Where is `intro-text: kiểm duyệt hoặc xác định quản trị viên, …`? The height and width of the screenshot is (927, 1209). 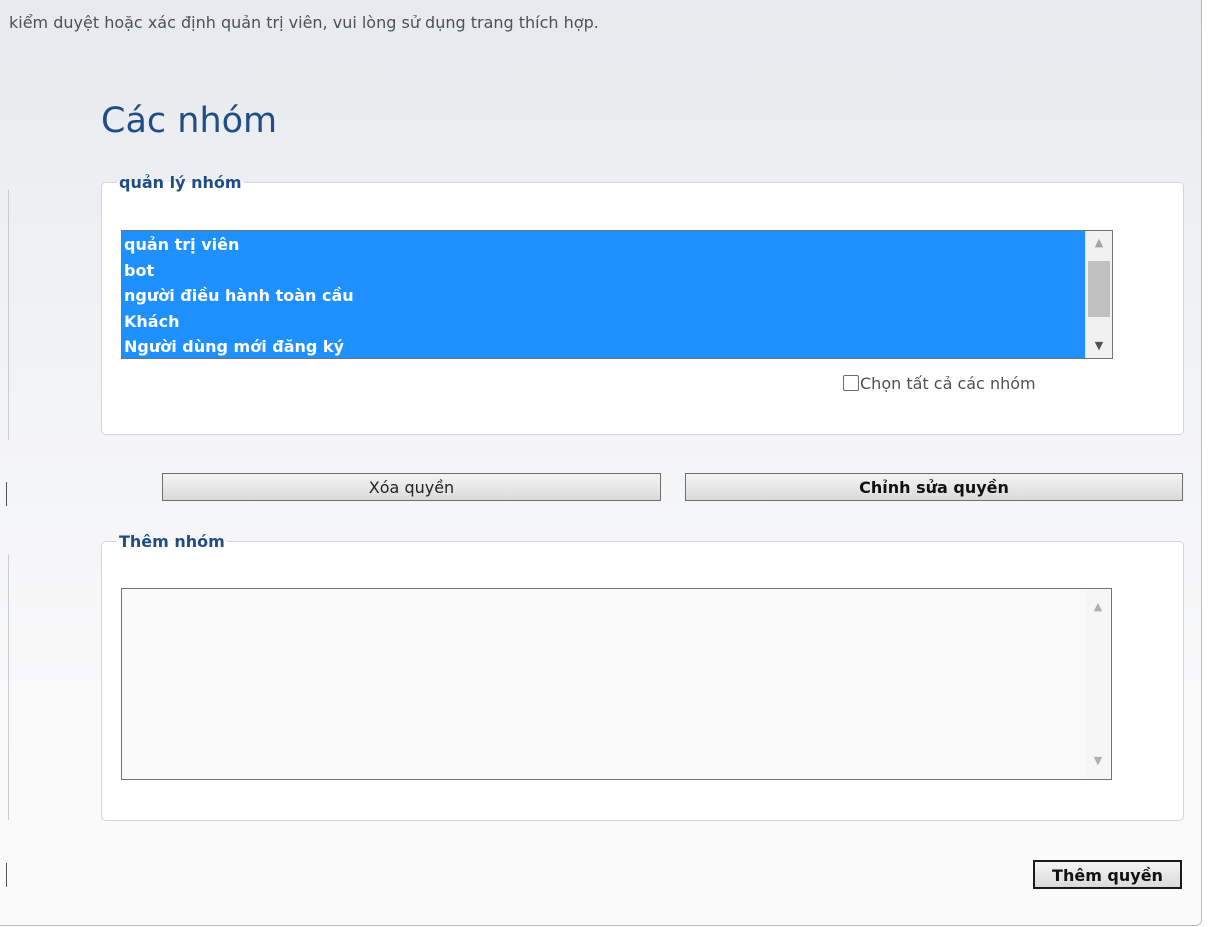 intro-text: kiểm duyệt hoặc xác định quản trị viên, … is located at coordinates (304, 22).